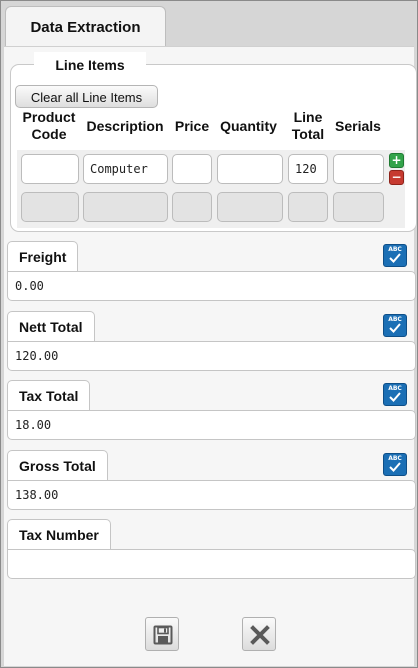  I want to click on save-icon, so click(163, 635).